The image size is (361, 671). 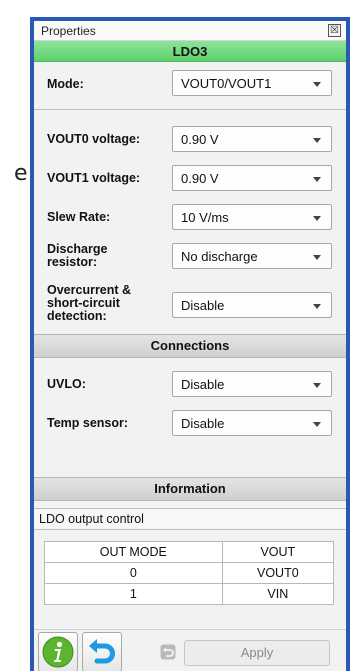 What do you see at coordinates (91, 519) in the screenshot?
I see `information-description-text: LDO output control` at bounding box center [91, 519].